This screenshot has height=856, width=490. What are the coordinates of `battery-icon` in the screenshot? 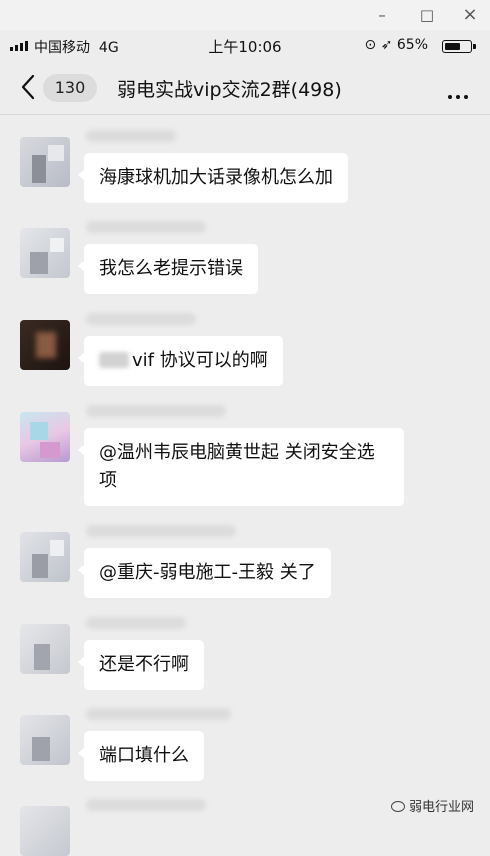 It's located at (459, 46).